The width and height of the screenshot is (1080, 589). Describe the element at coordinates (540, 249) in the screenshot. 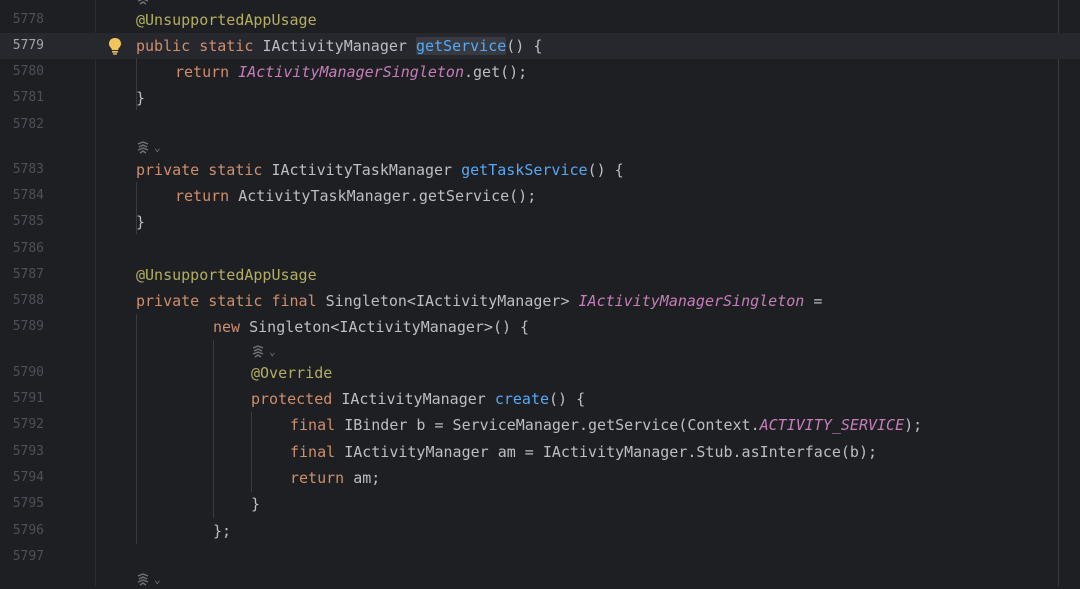

I see `code-line: 5786` at that location.